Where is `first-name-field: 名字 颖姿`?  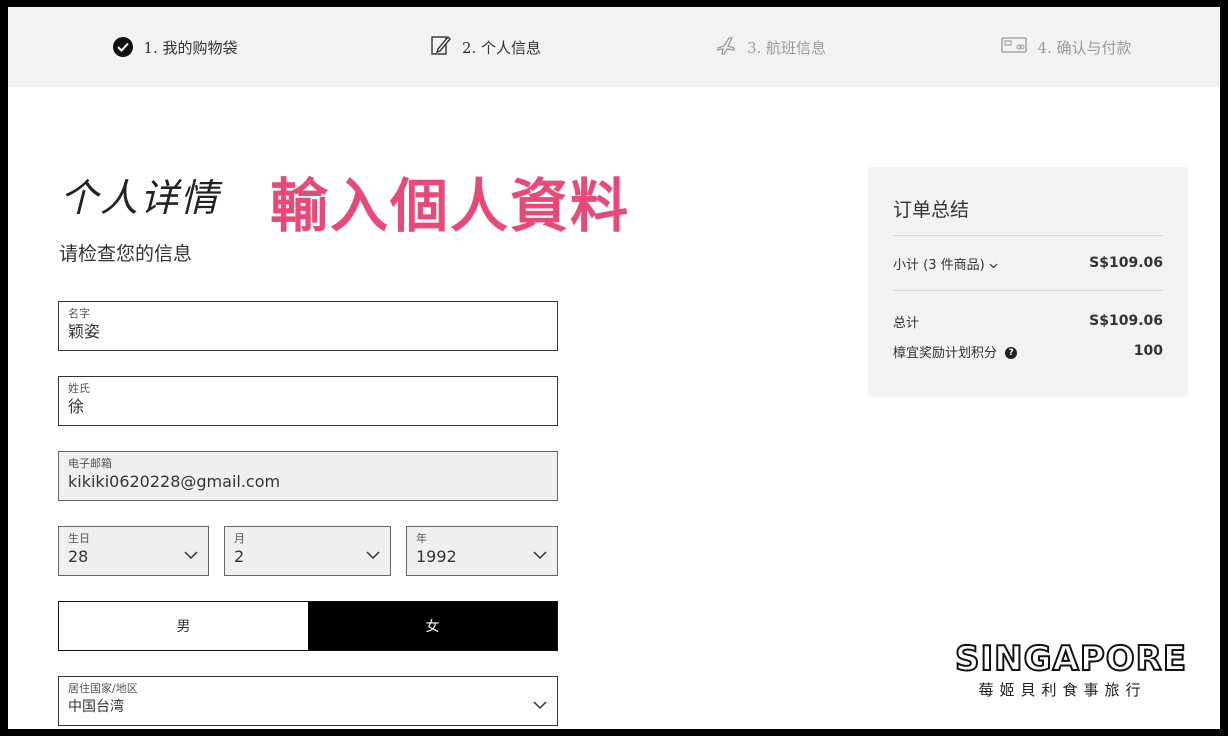
first-name-field: 名字 颖姿 is located at coordinates (308, 326).